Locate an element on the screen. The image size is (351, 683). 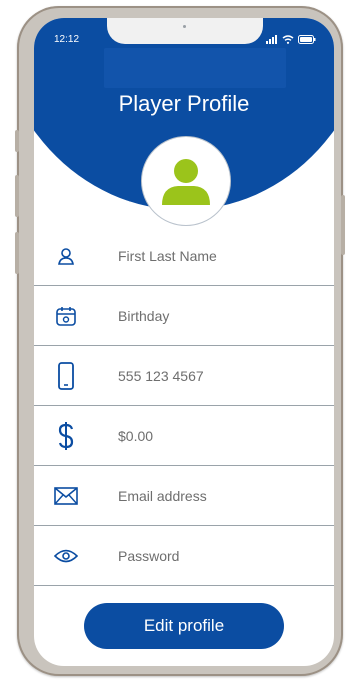
phone-icon is located at coordinates (66, 375).